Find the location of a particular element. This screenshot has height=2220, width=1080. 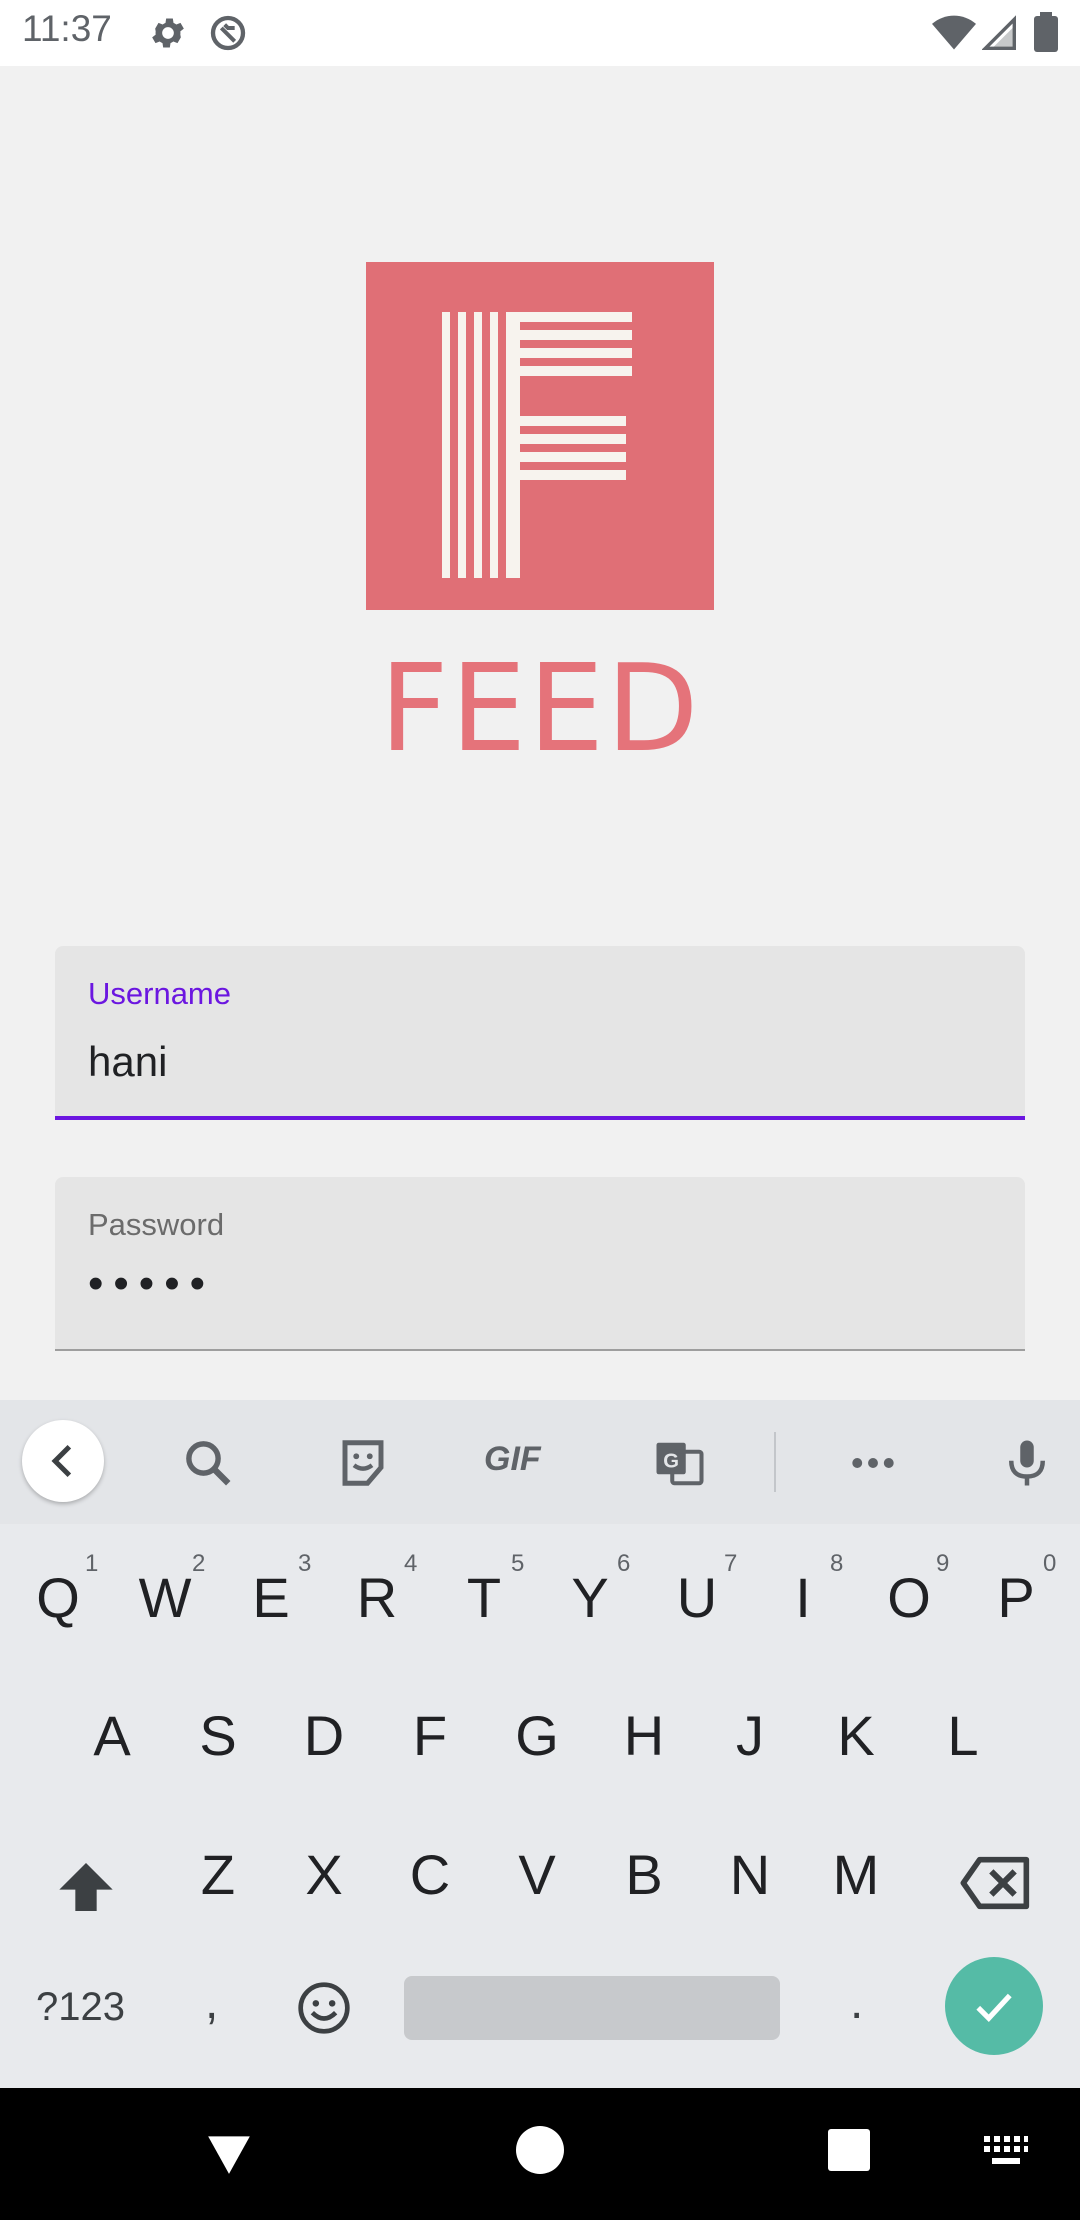

navigation-bar is located at coordinates (540, 2154).